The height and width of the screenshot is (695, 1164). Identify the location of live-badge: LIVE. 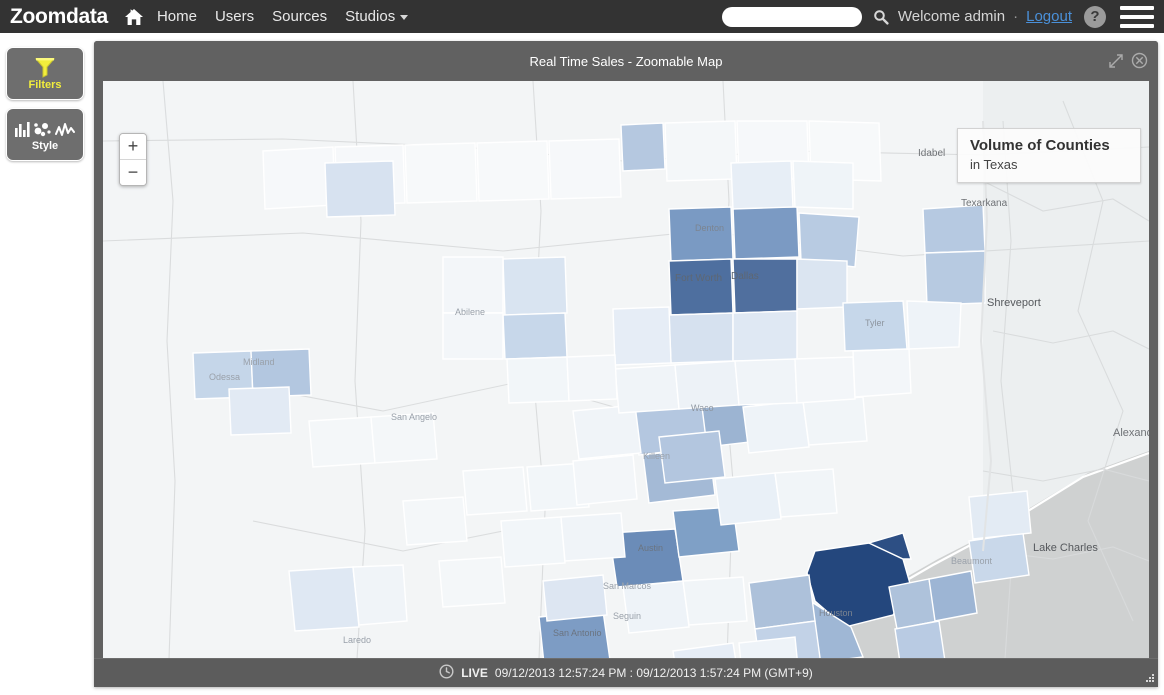
(474, 673).